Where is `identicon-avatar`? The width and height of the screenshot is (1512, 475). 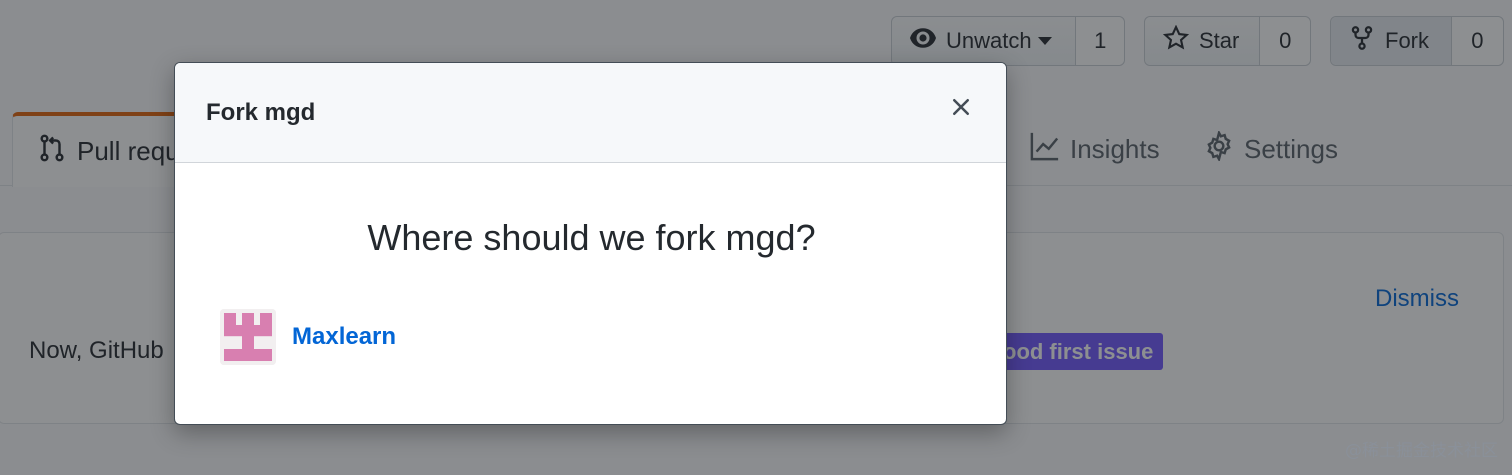 identicon-avatar is located at coordinates (248, 337).